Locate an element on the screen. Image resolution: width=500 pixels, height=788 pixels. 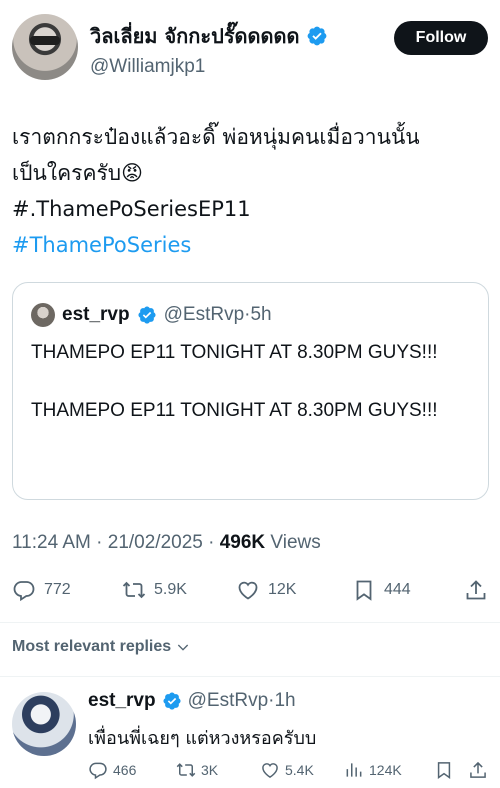
hashtag-link: #ThamePoSeries is located at coordinates (247, 245).